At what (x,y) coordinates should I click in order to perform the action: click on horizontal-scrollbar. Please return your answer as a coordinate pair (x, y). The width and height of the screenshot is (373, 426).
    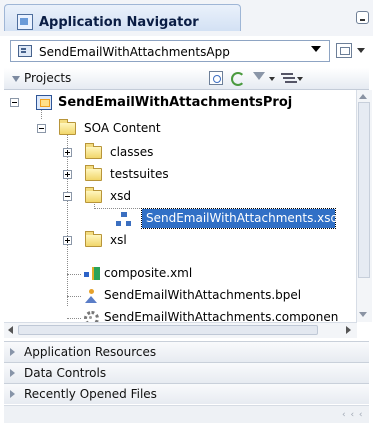
    Looking at the image, I should click on (180, 330).